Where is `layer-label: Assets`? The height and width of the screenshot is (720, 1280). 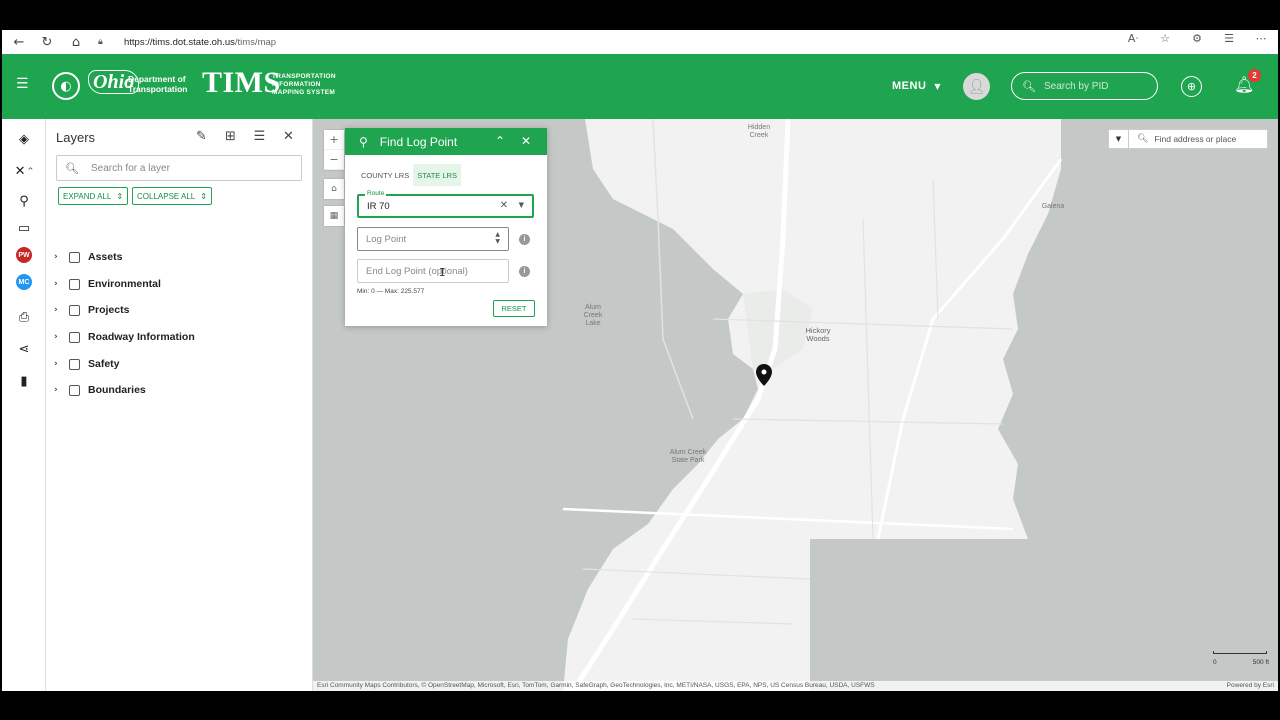 layer-label: Assets is located at coordinates (105, 257).